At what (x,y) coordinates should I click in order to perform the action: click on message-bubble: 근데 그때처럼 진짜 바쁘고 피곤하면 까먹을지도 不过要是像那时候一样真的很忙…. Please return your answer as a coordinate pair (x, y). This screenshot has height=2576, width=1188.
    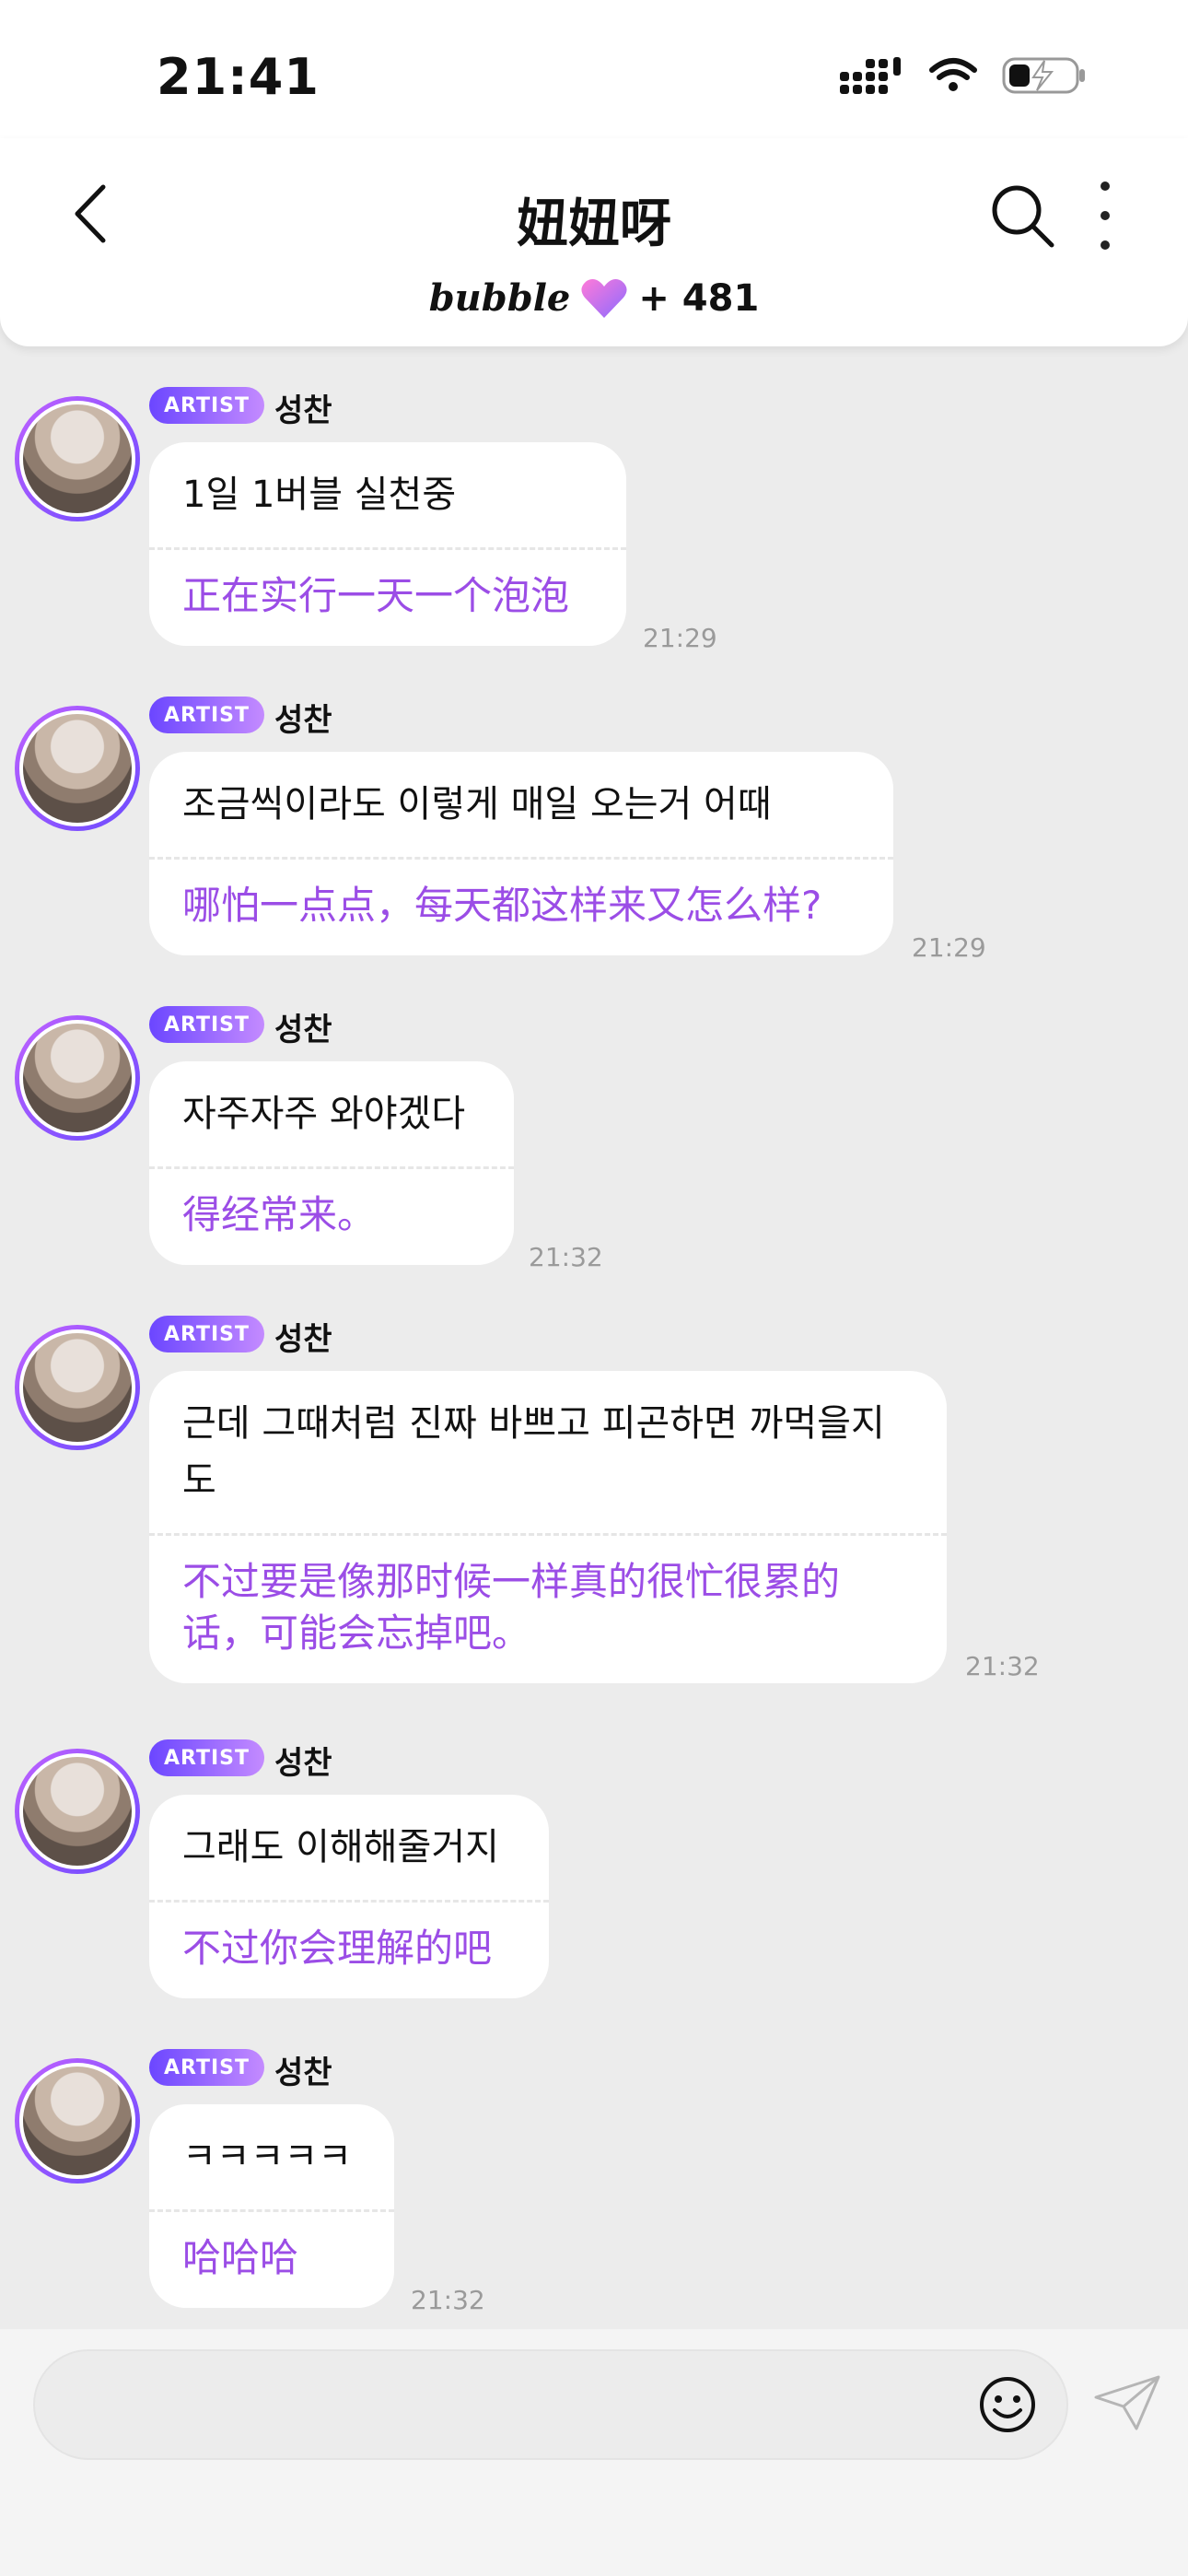
    Looking at the image, I should click on (548, 1527).